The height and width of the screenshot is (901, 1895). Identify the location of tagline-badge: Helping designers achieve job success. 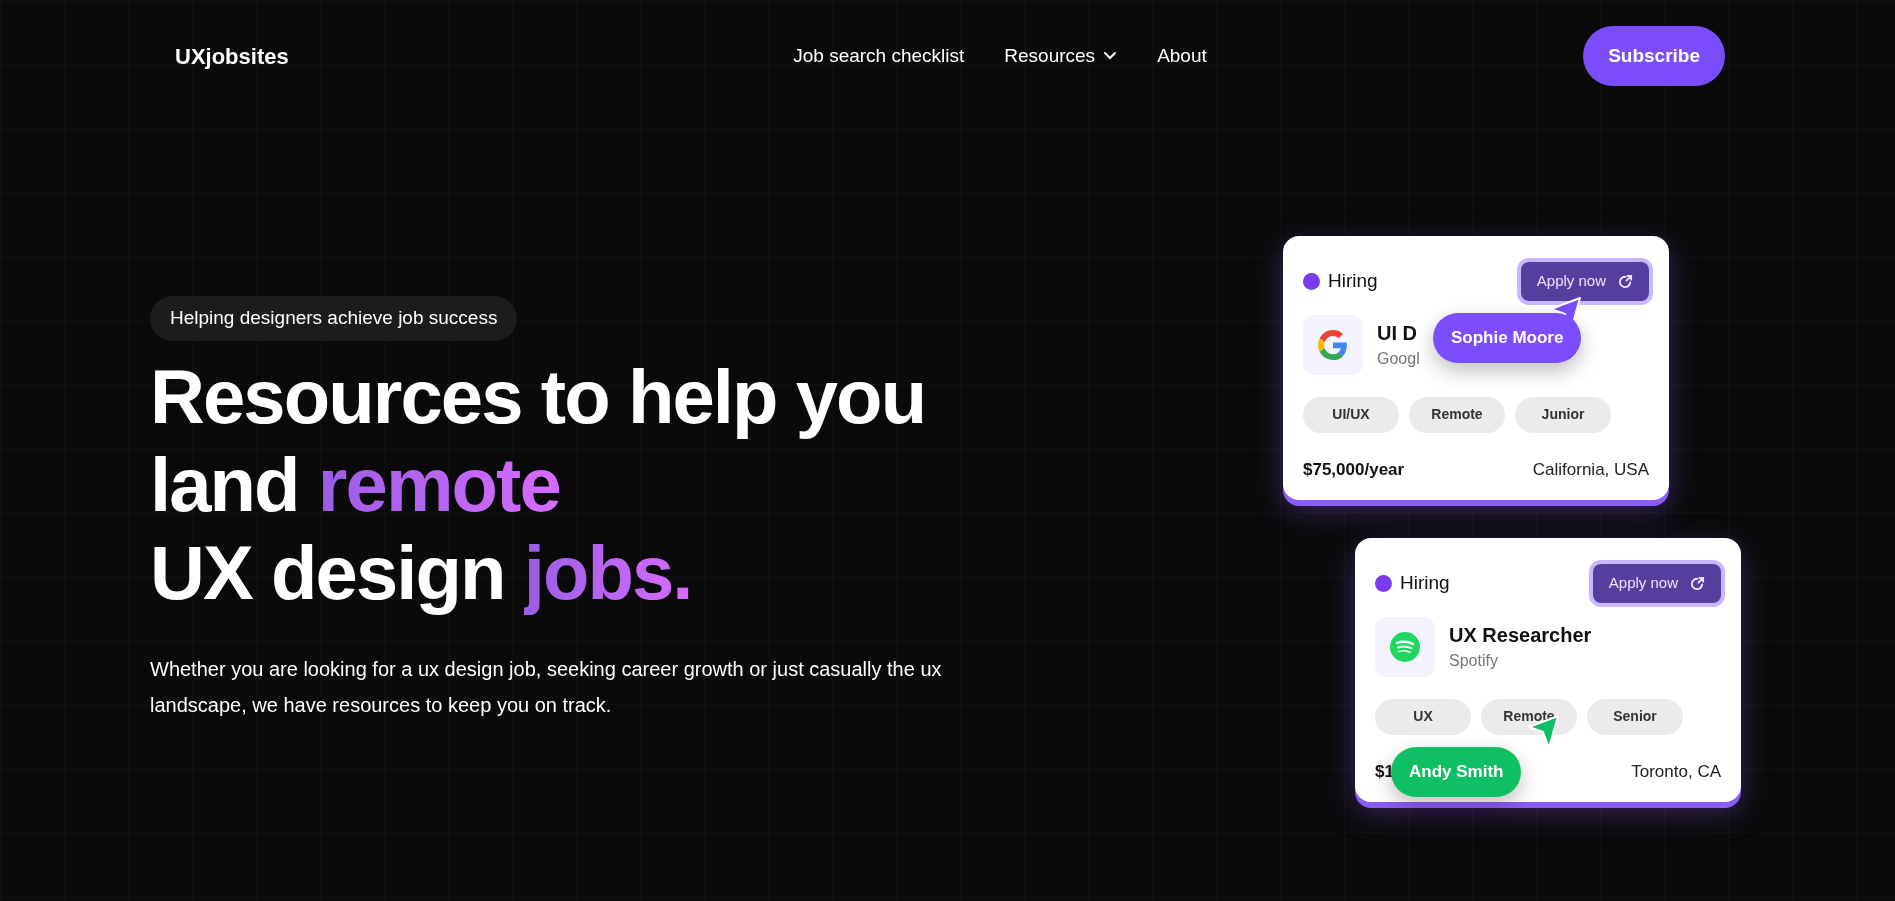
(334, 318).